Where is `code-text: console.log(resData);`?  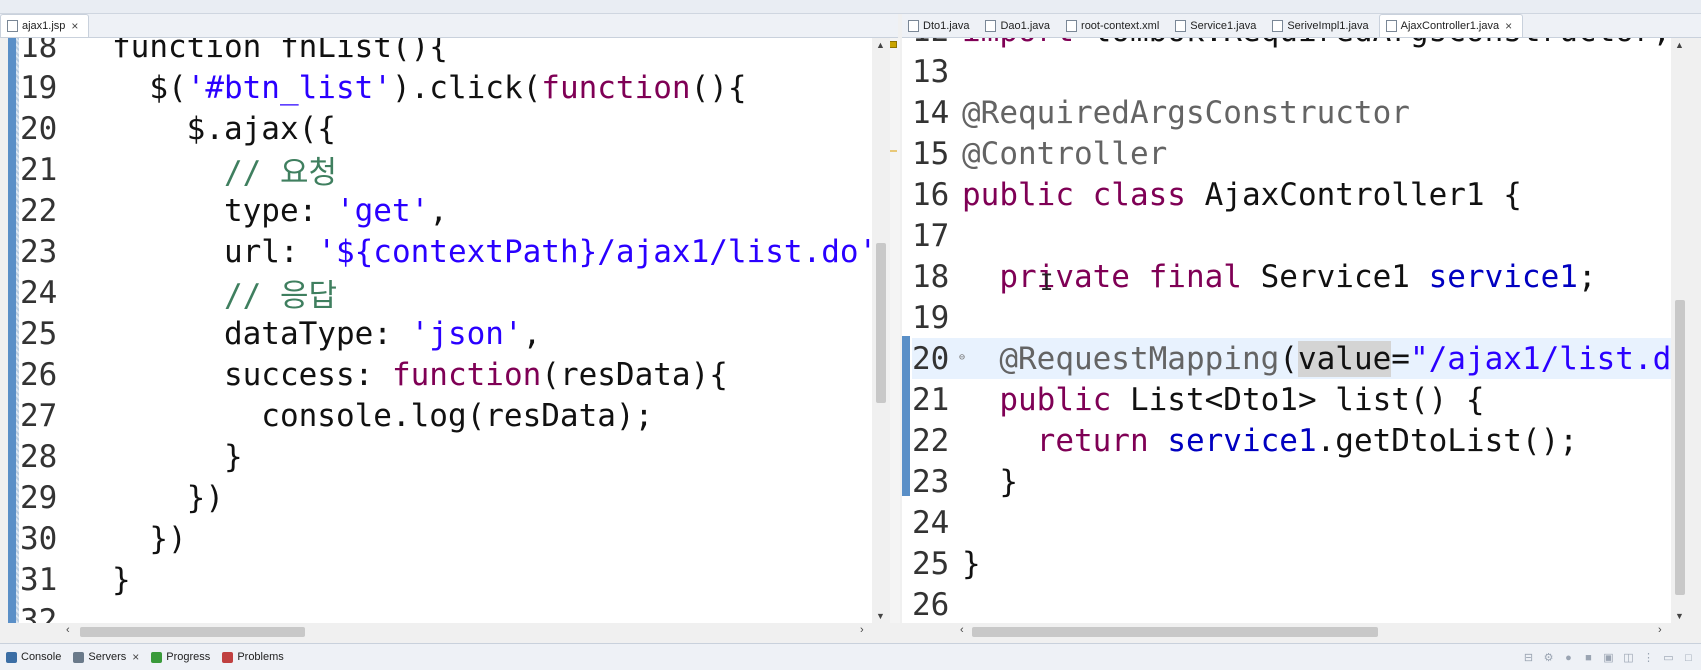 code-text: console.log(resData); is located at coordinates (382, 416).